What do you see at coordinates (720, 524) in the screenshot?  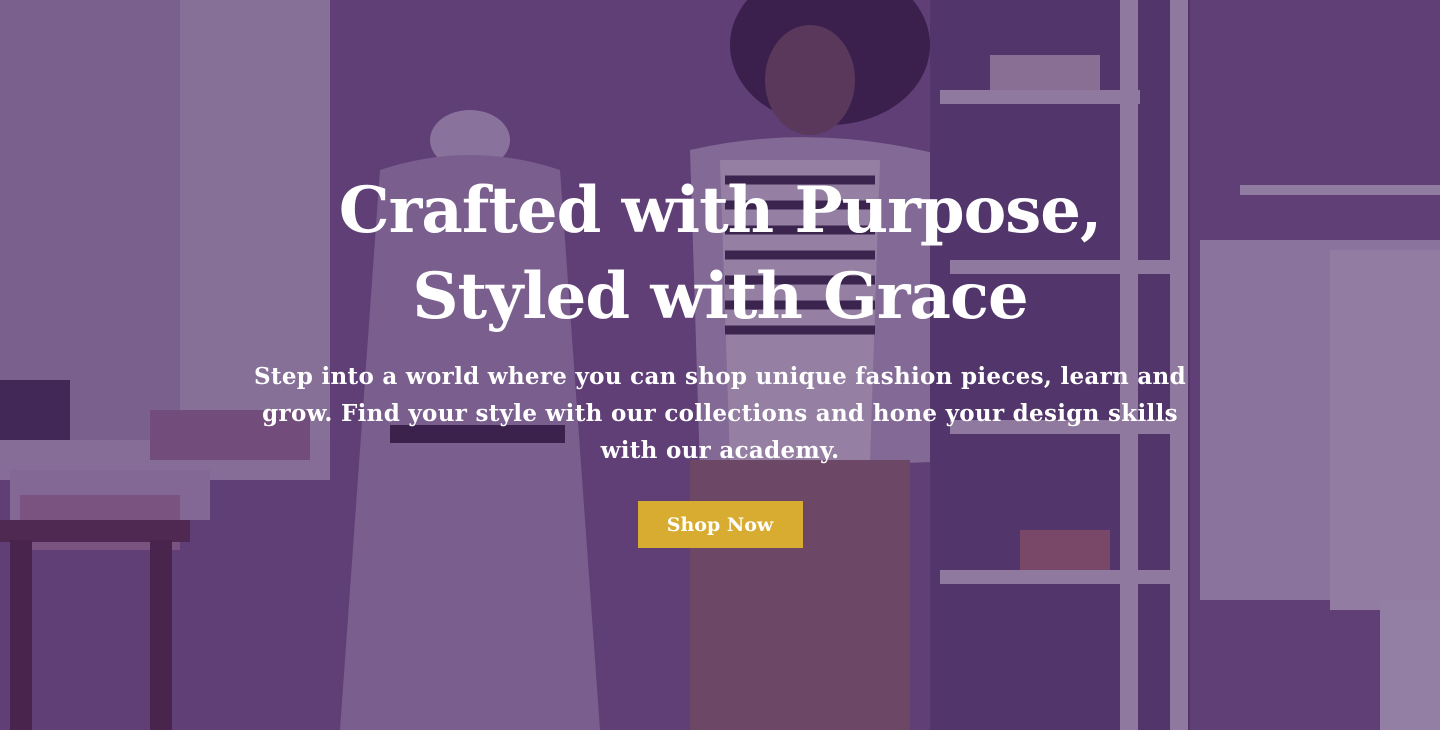 I see `shop-now-button: Shop Now` at bounding box center [720, 524].